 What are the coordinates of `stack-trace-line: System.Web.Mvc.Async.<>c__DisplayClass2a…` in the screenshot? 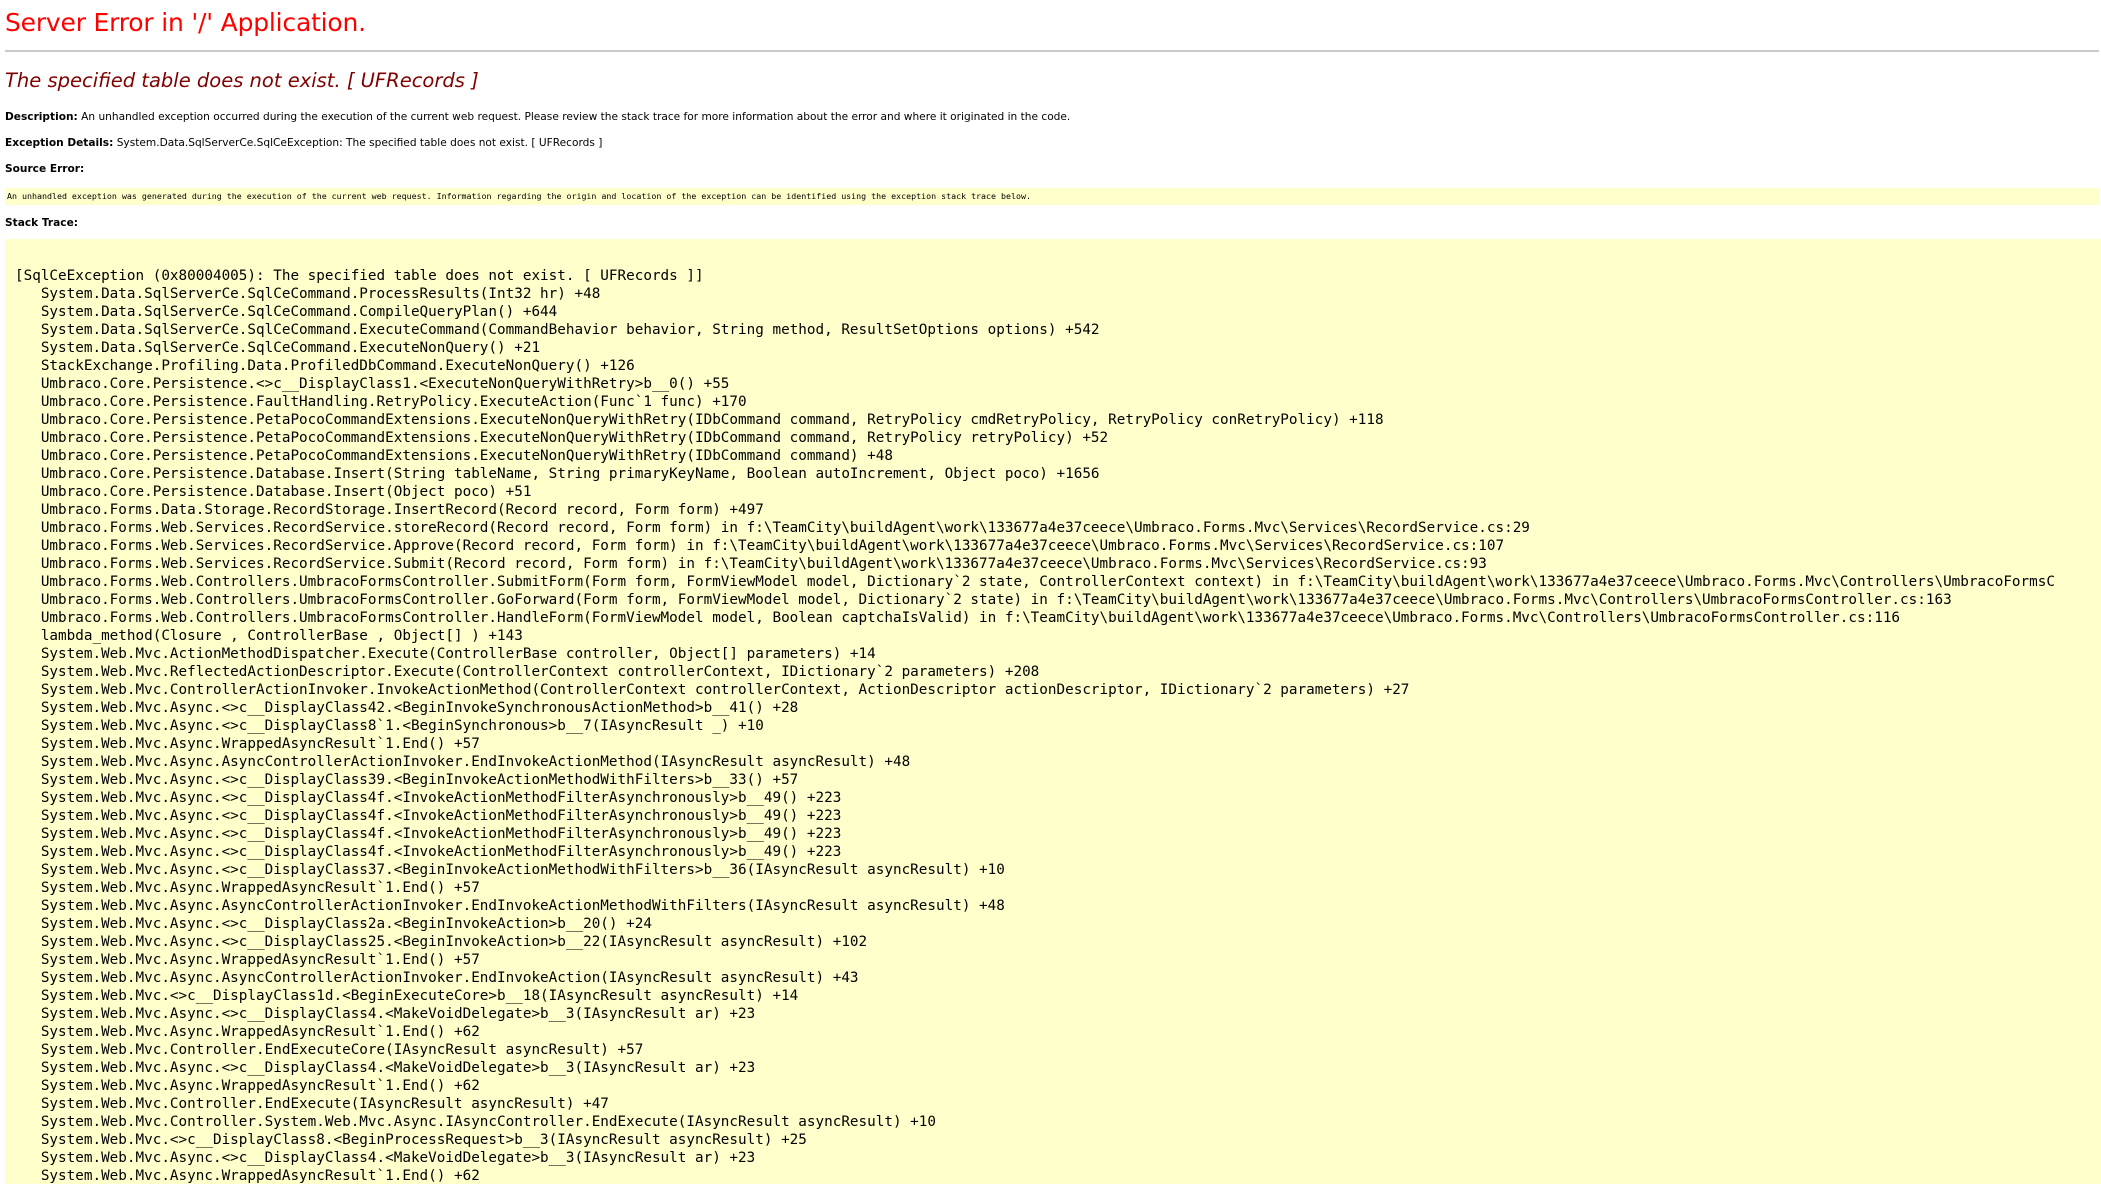 It's located at (333, 924).